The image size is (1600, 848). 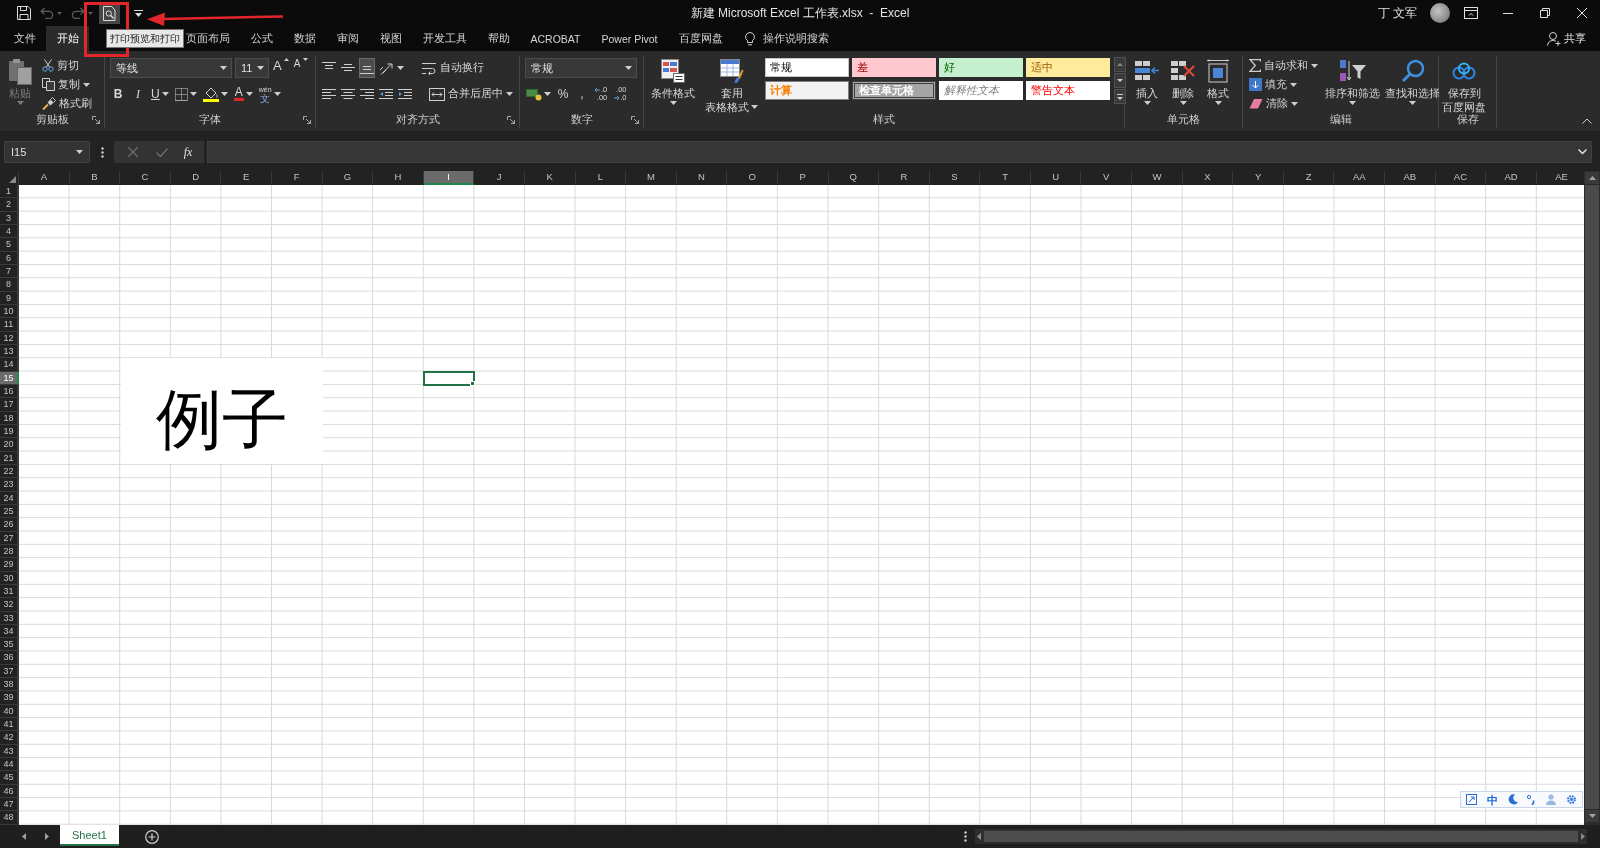 I want to click on tooltip: 打印预览和打印, so click(x=145, y=38).